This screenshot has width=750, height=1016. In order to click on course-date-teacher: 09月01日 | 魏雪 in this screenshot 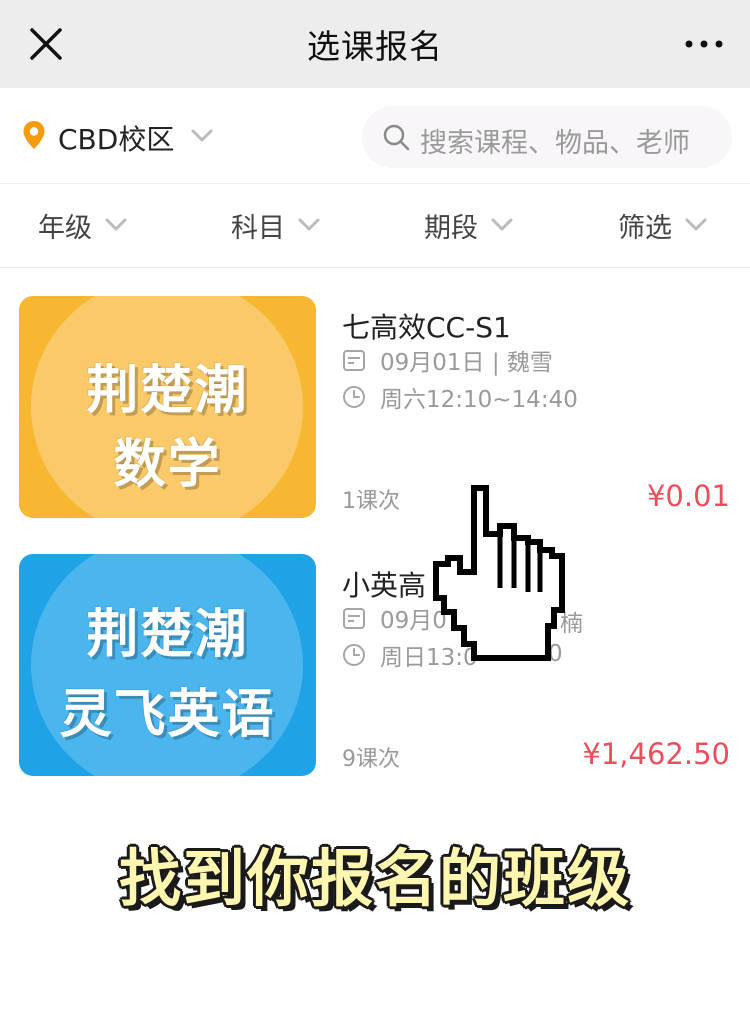, I will do `click(447, 361)`.